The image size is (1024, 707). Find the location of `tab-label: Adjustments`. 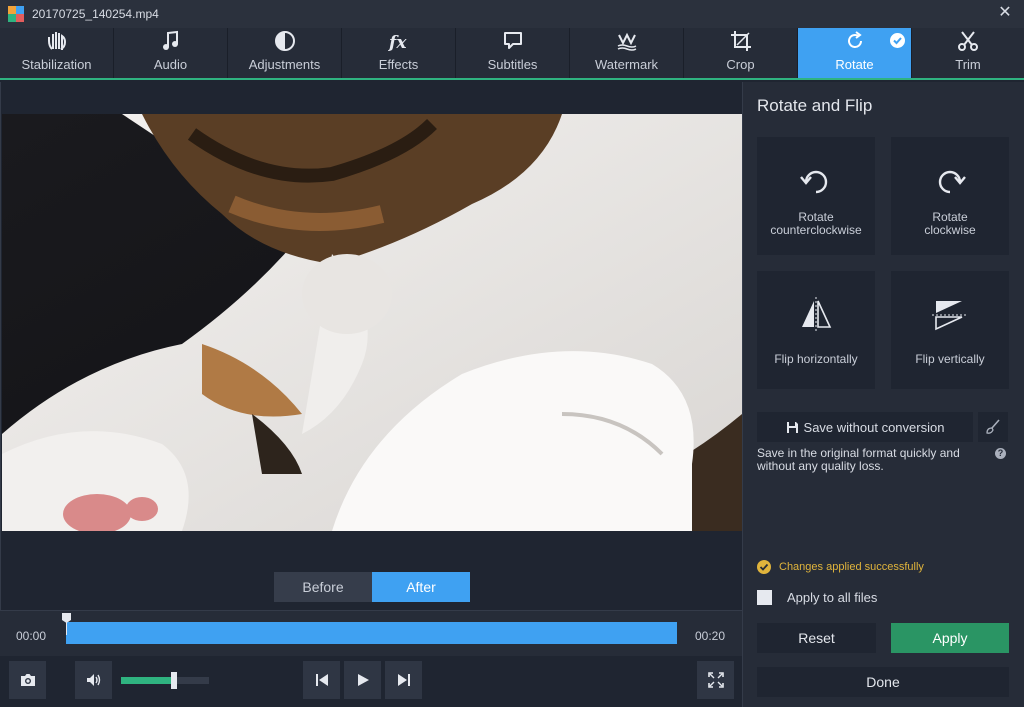

tab-label: Adjustments is located at coordinates (284, 64).